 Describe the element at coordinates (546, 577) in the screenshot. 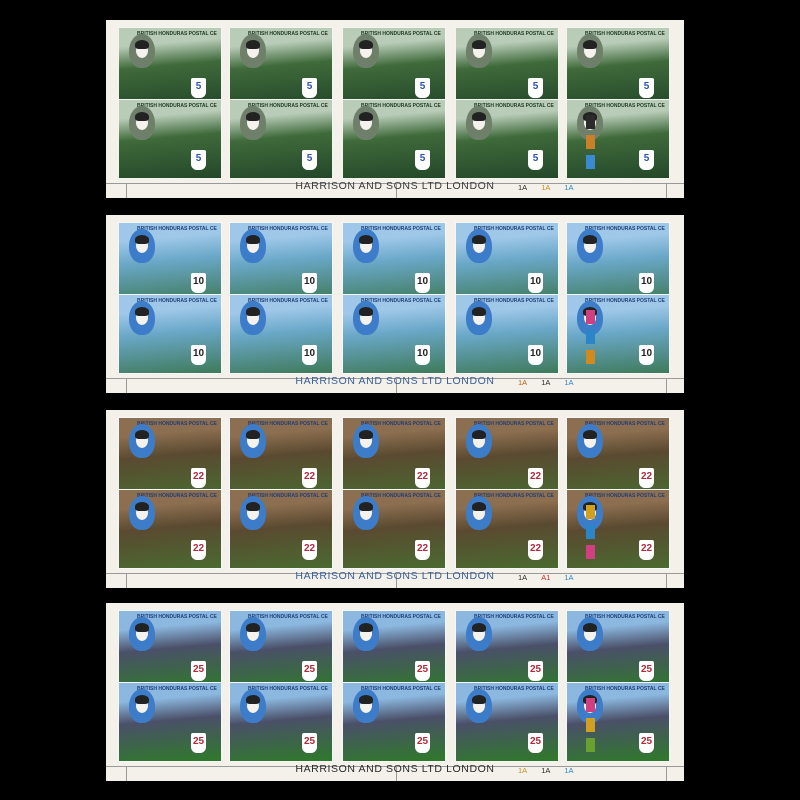

I see `plate-number: A1` at that location.